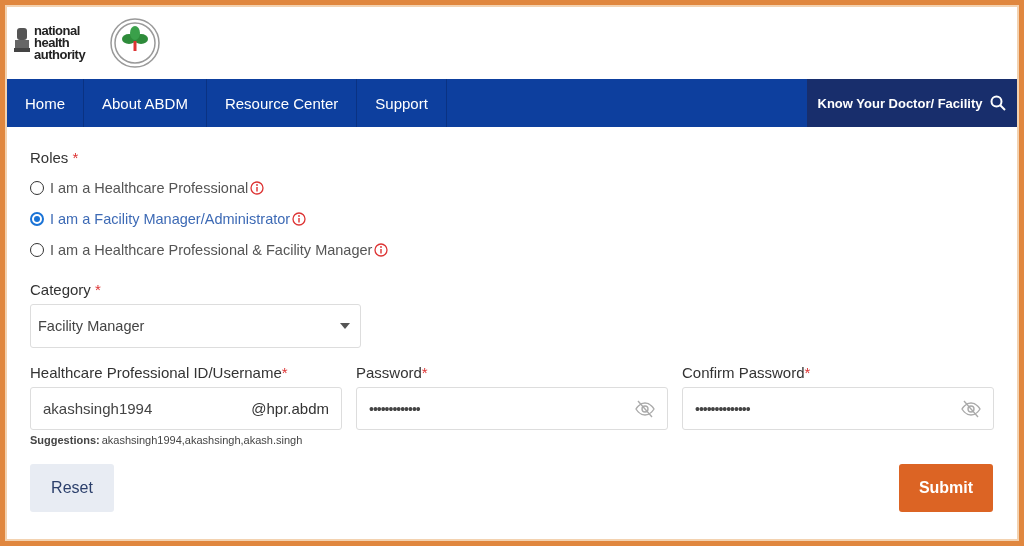  I want to click on username-field: akashsingh1994 @hpr.abdm, so click(186, 408).